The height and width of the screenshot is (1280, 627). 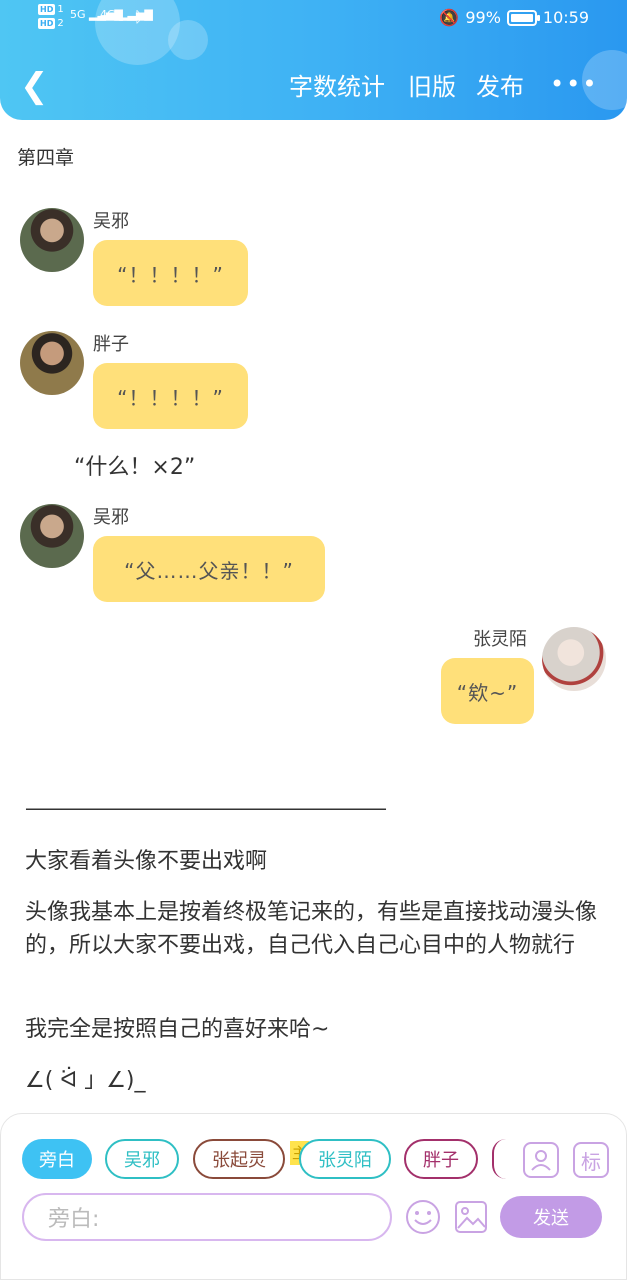 I want to click on battery-fill, so click(x=521, y=17).